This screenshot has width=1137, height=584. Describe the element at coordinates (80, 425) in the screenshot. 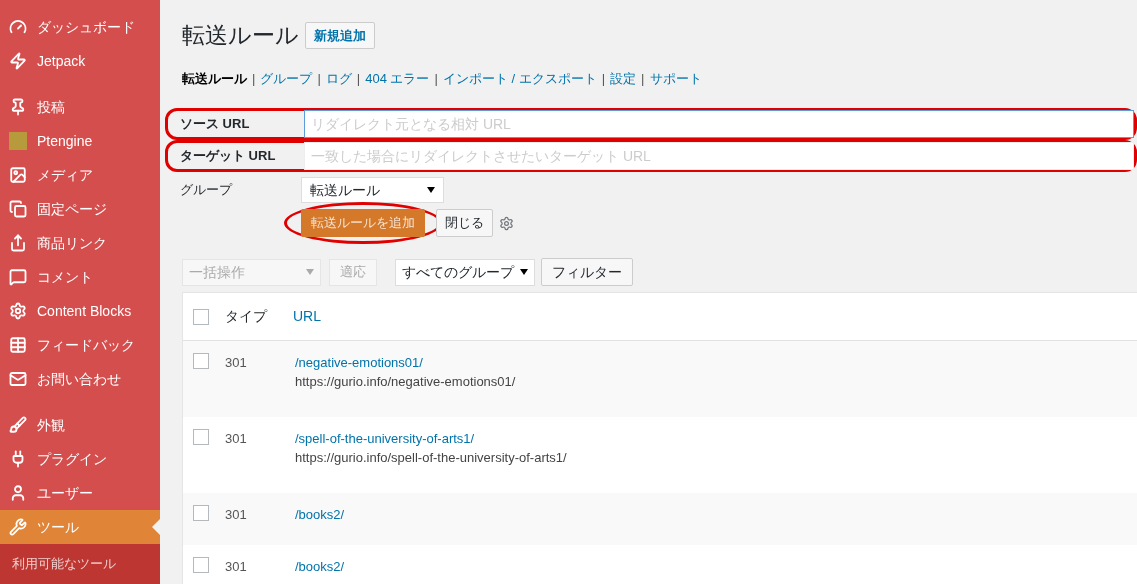

I see `sidebar-item: 外観` at that location.